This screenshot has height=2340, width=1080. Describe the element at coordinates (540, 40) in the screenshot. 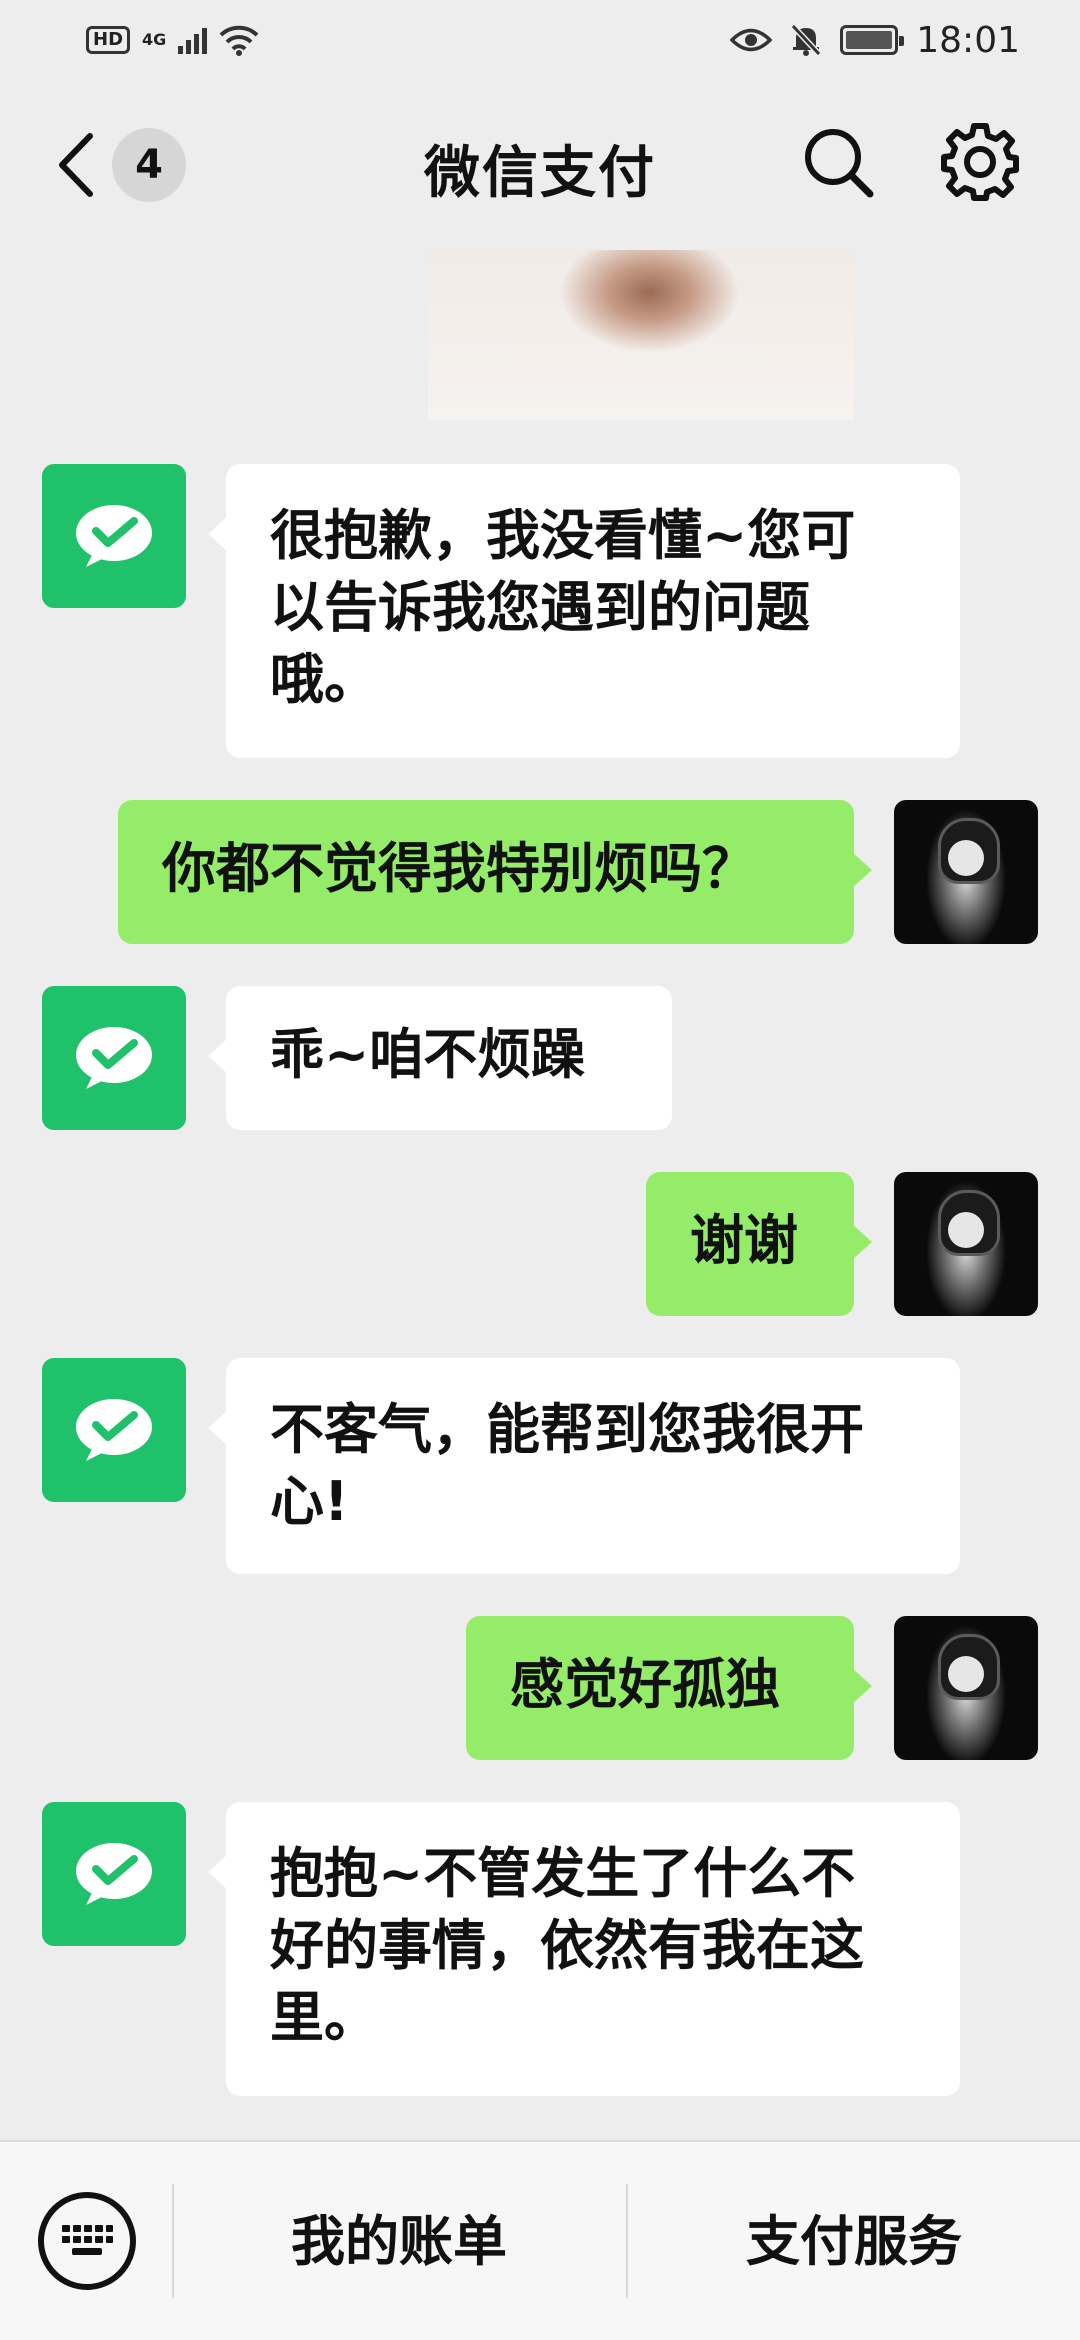

I see `status-bar: HD 4G 18:01` at that location.